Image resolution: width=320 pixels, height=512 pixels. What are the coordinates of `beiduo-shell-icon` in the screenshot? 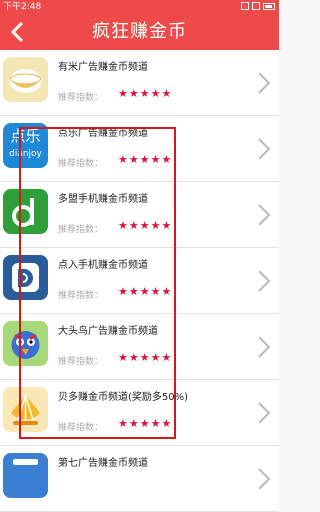 It's located at (25, 409).